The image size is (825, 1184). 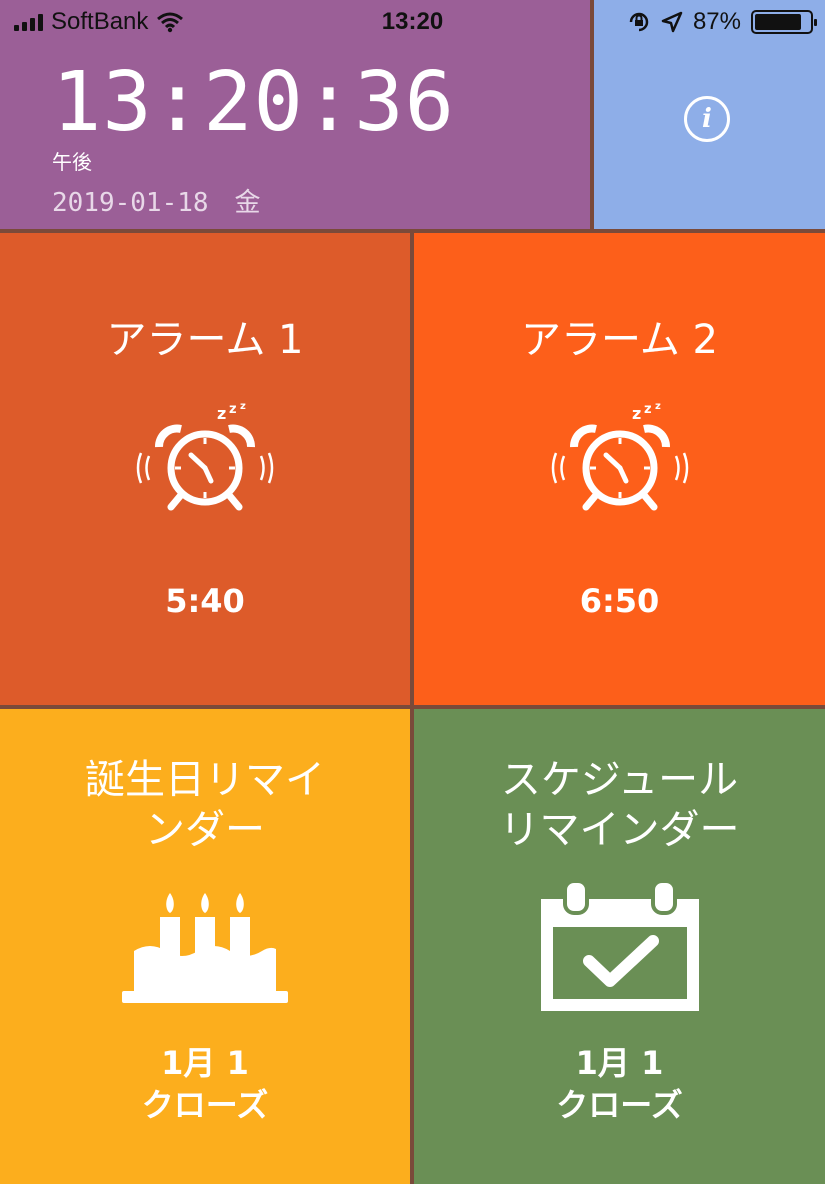 I want to click on status-bar: SoftBank 13:20 87%, so click(x=412, y=21).